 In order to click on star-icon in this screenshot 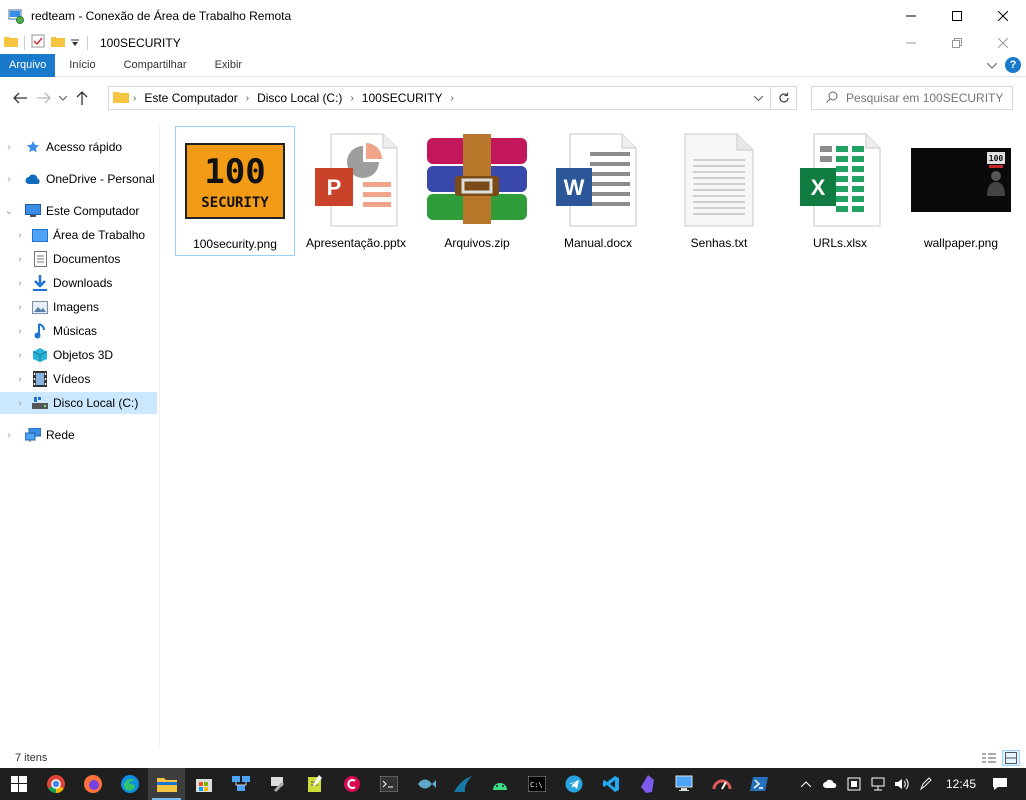, I will do `click(33, 147)`.